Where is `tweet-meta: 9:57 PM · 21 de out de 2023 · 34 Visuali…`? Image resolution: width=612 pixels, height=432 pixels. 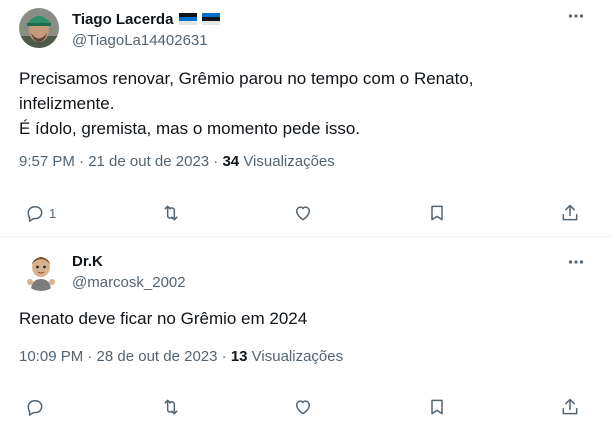 tweet-meta: 9:57 PM · 21 de out de 2023 · 34 Visuali… is located at coordinates (177, 161).